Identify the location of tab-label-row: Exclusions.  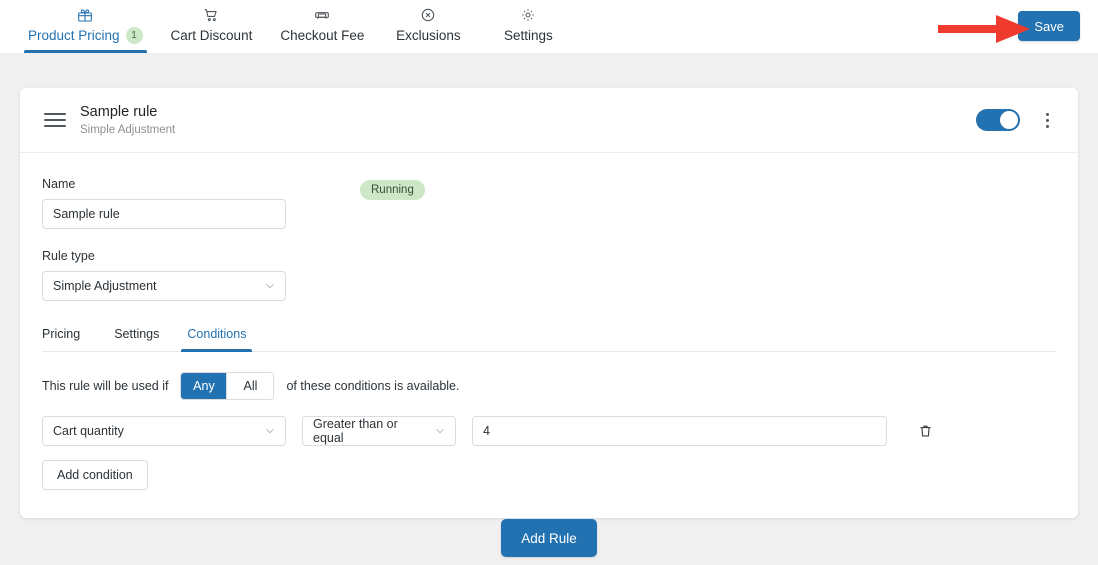
(428, 35).